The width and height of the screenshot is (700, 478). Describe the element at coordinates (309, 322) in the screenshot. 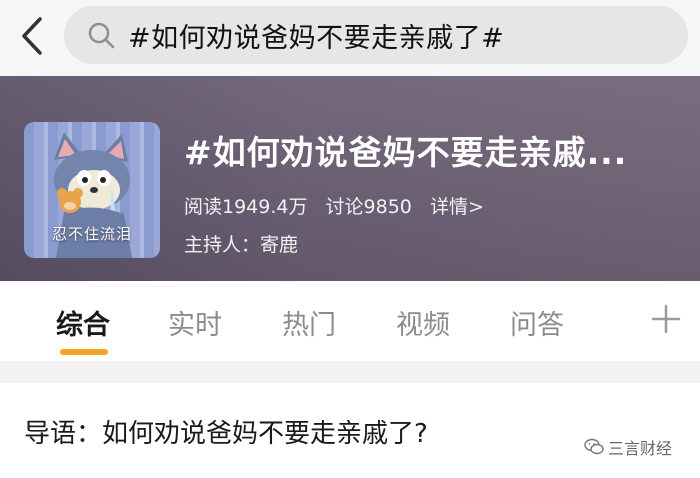

I see `tab-hot: 热门` at that location.